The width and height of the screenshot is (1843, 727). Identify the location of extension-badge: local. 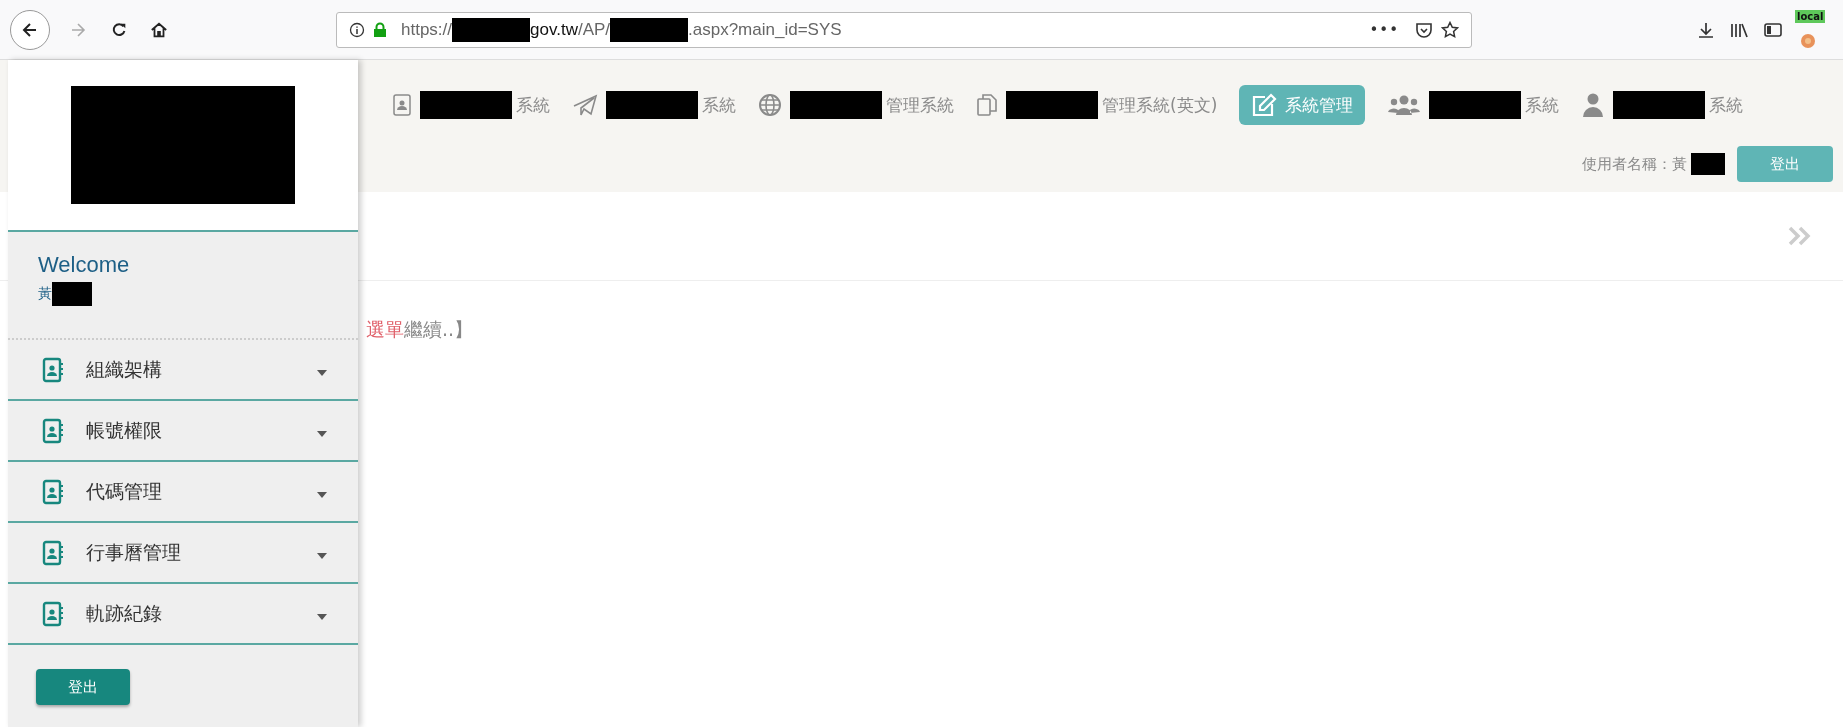
(1810, 16).